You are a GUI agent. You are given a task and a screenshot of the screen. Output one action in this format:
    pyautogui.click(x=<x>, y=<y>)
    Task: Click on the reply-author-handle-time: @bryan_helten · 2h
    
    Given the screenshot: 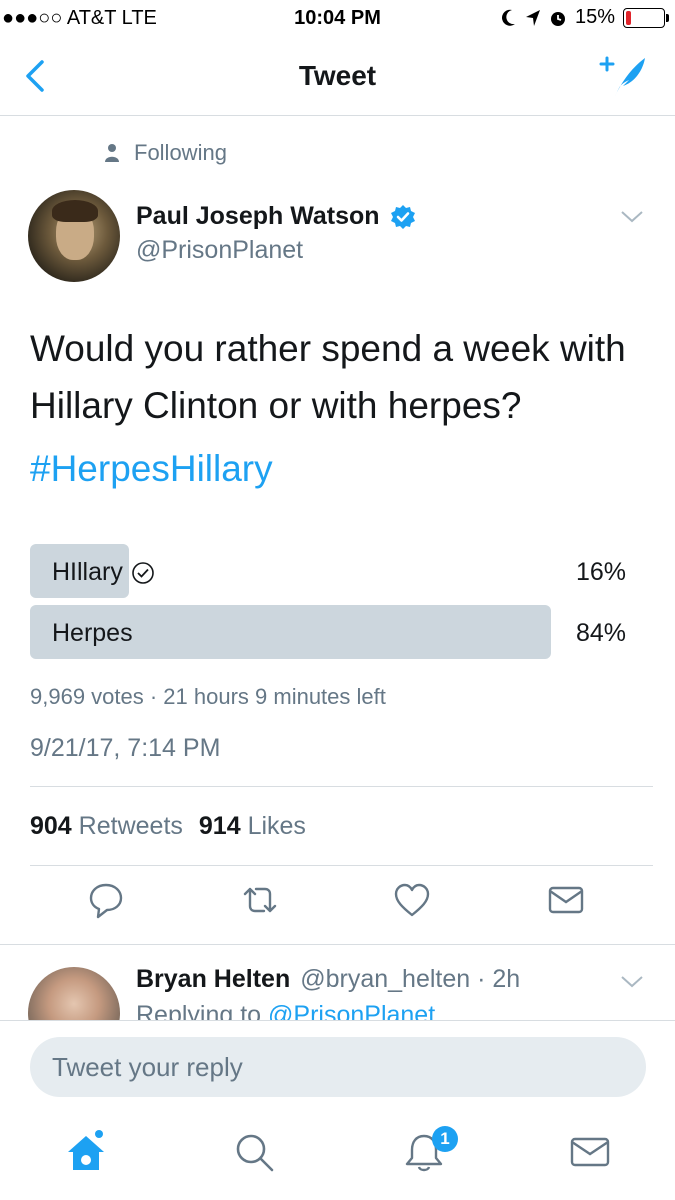 What is the action you would take?
    pyautogui.click(x=410, y=979)
    